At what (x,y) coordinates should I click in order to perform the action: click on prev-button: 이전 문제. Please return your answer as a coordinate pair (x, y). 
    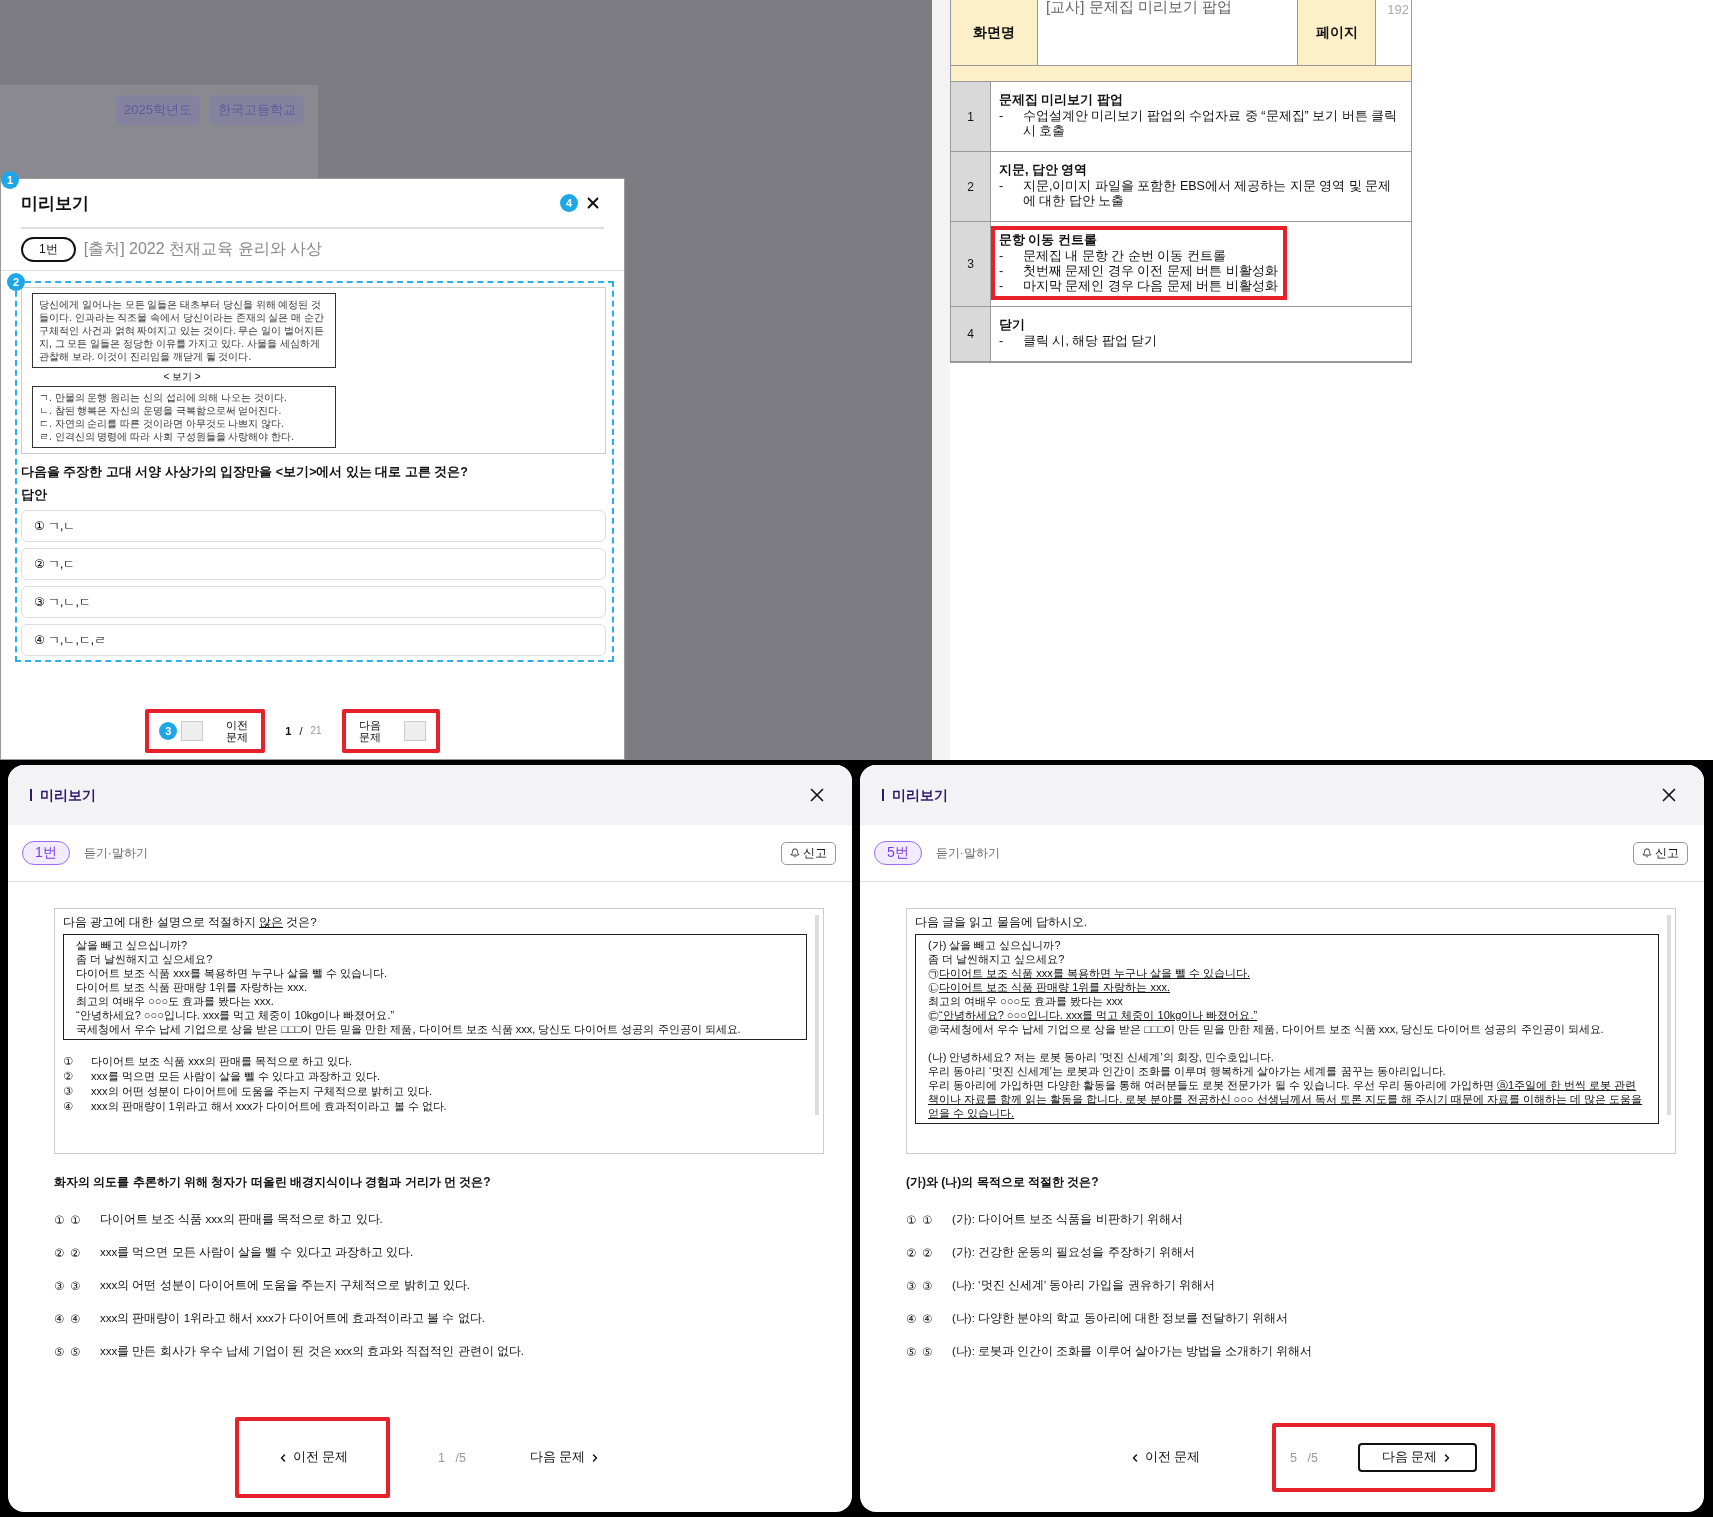
    Looking at the image, I should click on (237, 731).